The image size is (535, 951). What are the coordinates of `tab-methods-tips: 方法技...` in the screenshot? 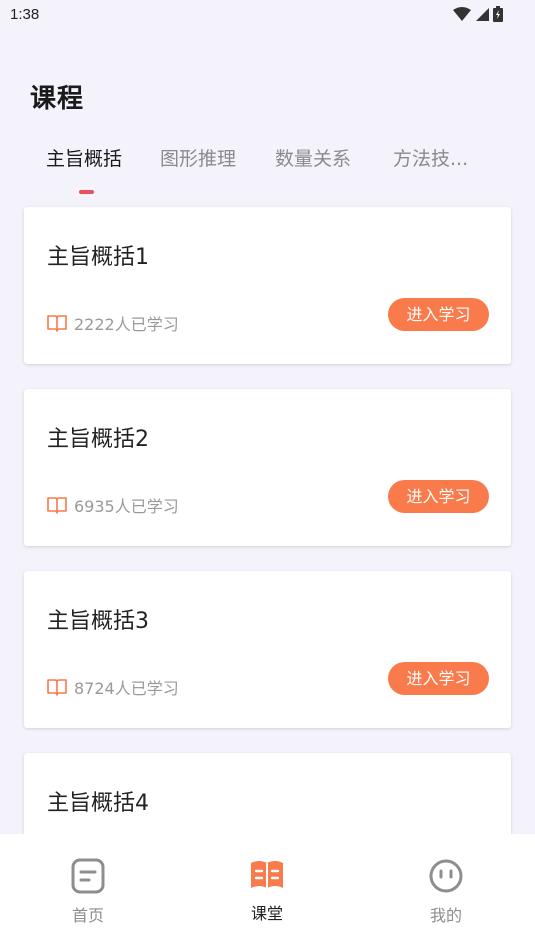 It's located at (430, 157).